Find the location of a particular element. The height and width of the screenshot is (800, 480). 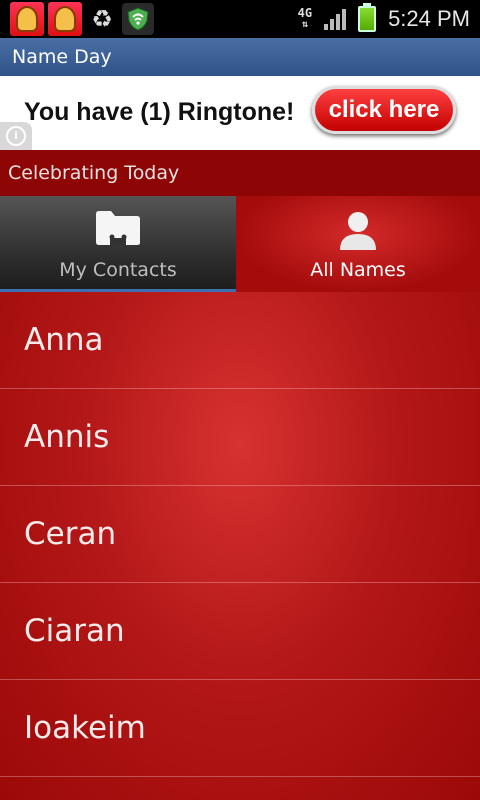

folder-icon is located at coordinates (118, 230).